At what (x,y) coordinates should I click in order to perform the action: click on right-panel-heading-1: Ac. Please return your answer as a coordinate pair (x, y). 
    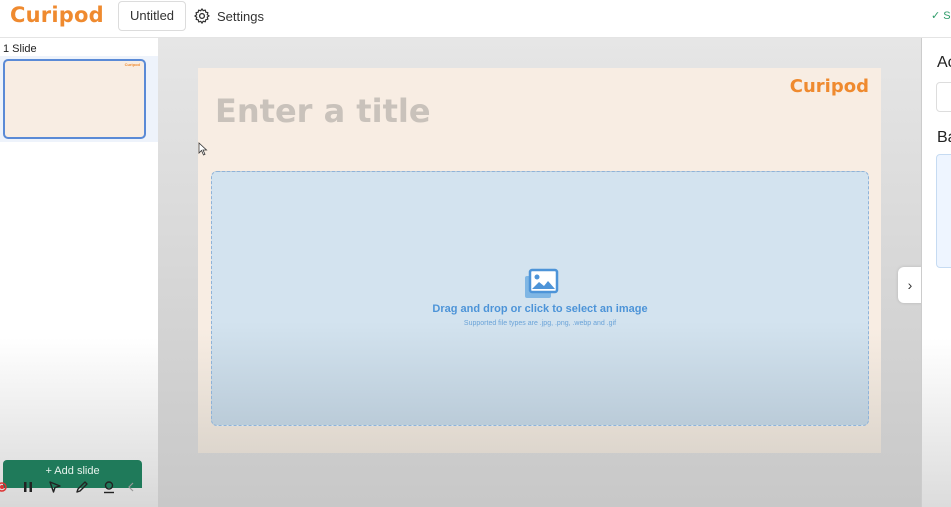
    Looking at the image, I should click on (944, 62).